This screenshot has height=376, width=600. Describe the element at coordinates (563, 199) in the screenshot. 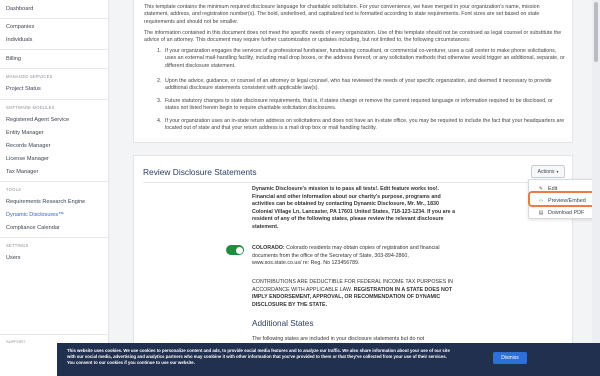

I see `highlight-outline` at that location.